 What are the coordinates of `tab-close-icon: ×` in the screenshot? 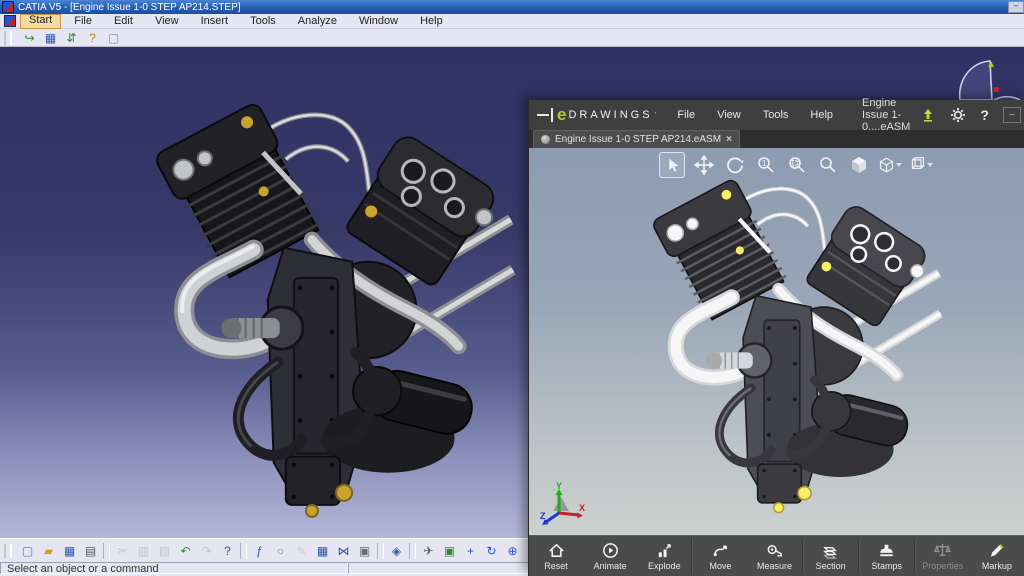 It's located at (729, 139).